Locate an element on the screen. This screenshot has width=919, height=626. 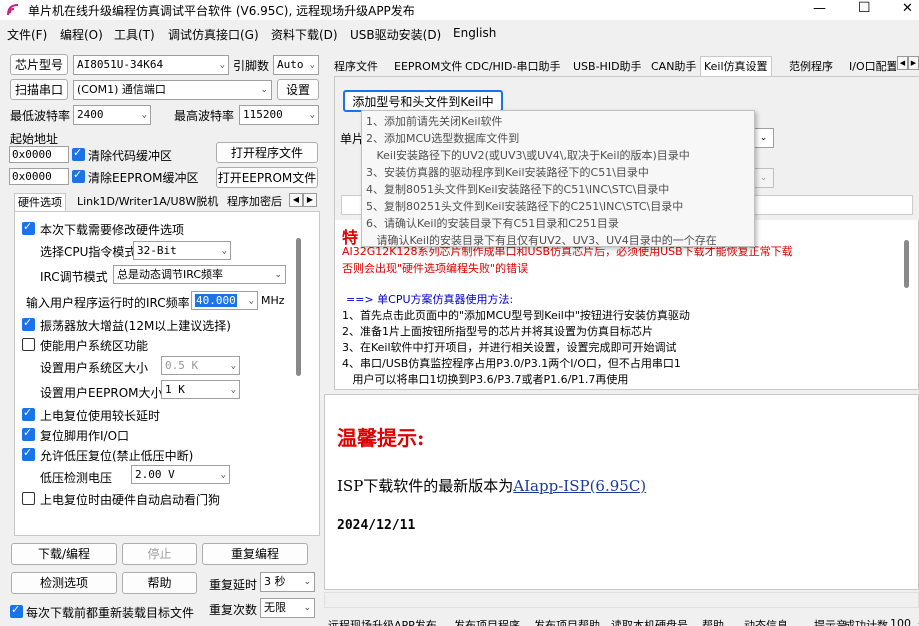
irc-mode-select: 总是动态调节IRC频率 ⌄ is located at coordinates (199, 274).